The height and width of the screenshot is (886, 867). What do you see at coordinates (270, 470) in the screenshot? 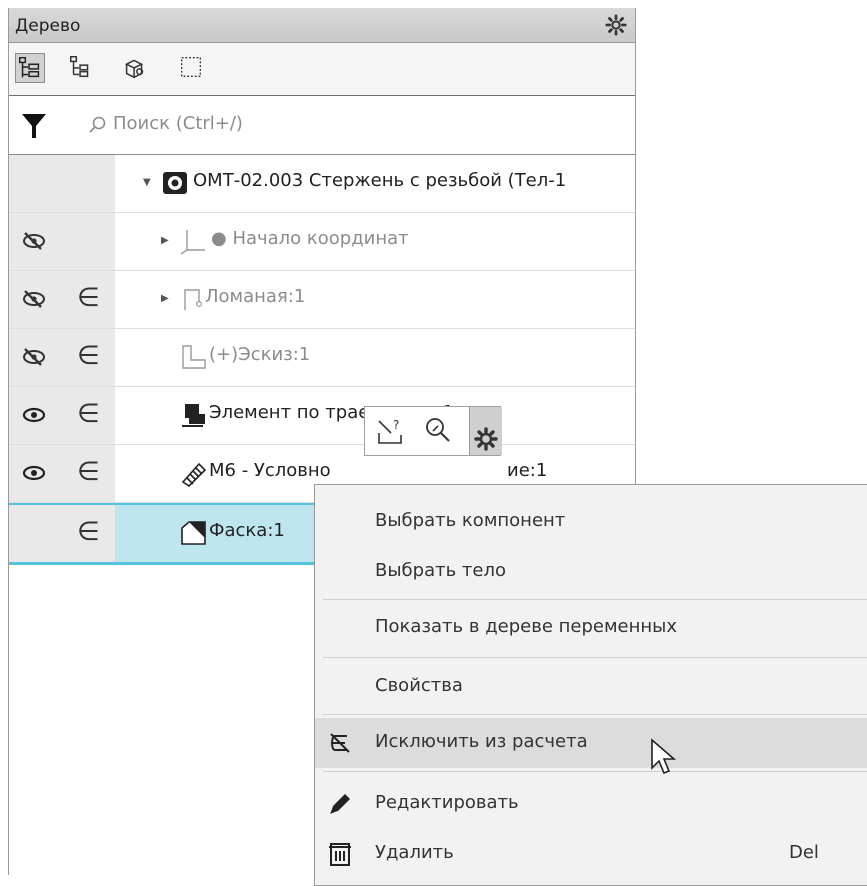
I see `tree-row-label: М6 - Условно` at bounding box center [270, 470].